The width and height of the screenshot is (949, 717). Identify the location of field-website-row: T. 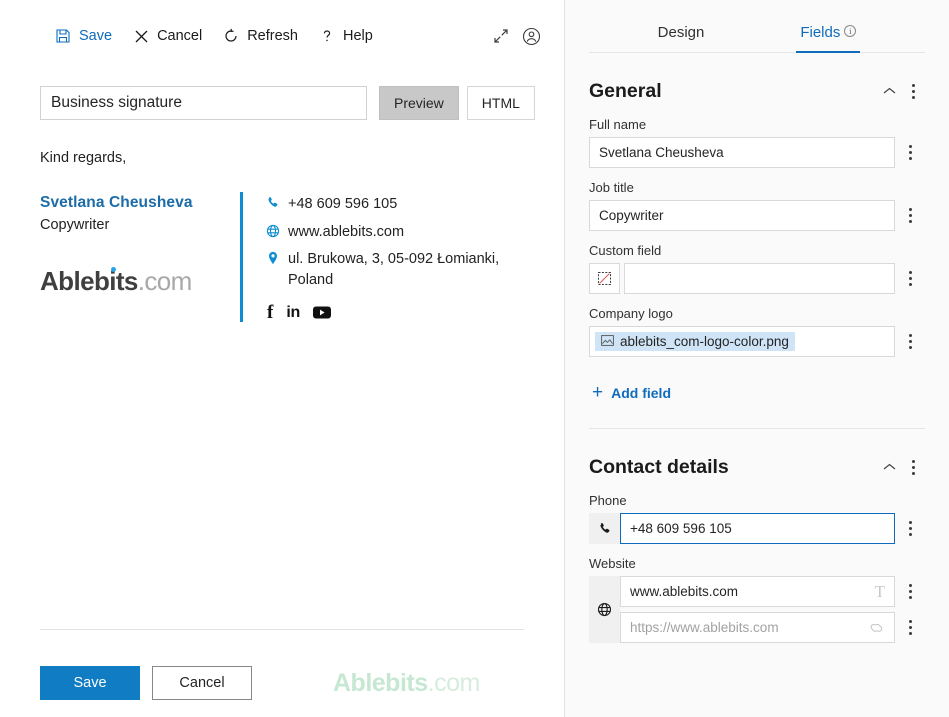
(757, 609).